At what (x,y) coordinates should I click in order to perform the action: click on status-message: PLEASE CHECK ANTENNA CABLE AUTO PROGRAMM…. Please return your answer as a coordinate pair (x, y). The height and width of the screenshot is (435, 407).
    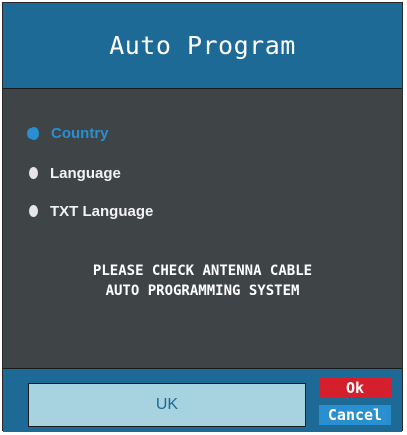
    Looking at the image, I should click on (202, 281).